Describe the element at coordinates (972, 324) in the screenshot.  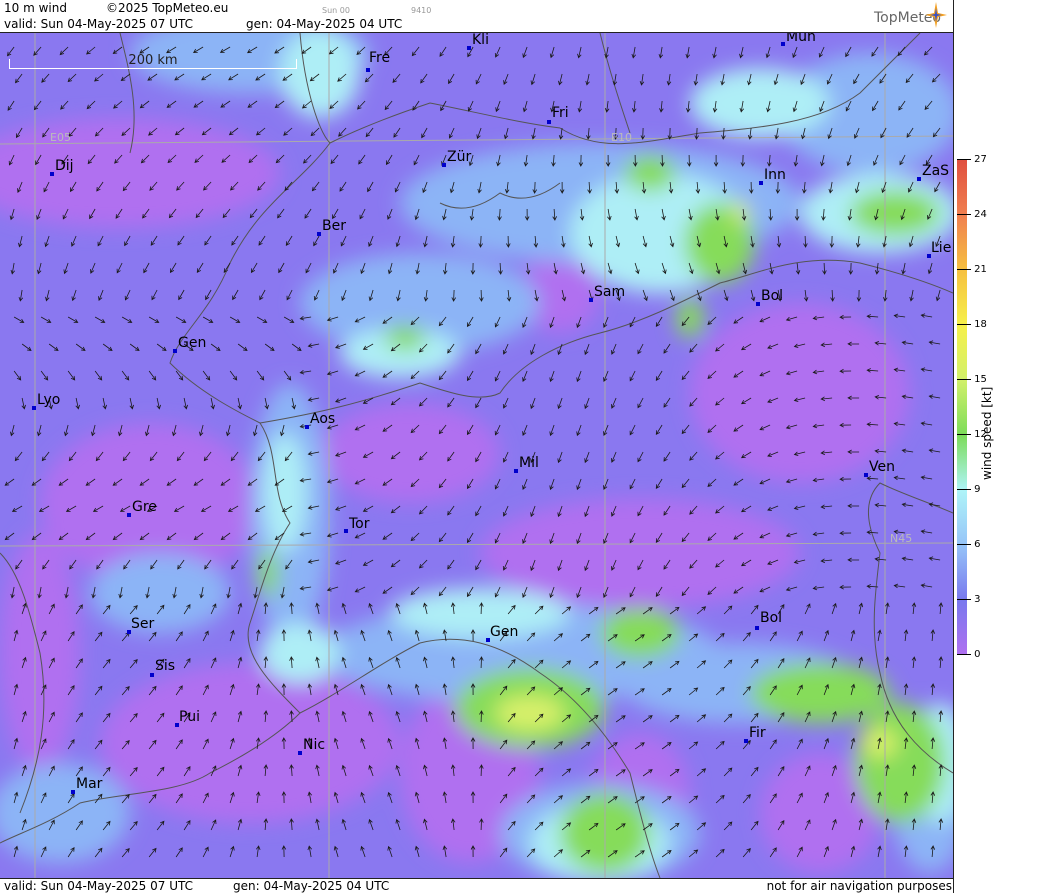
I see `colorbar-tick-18: 18` at that location.